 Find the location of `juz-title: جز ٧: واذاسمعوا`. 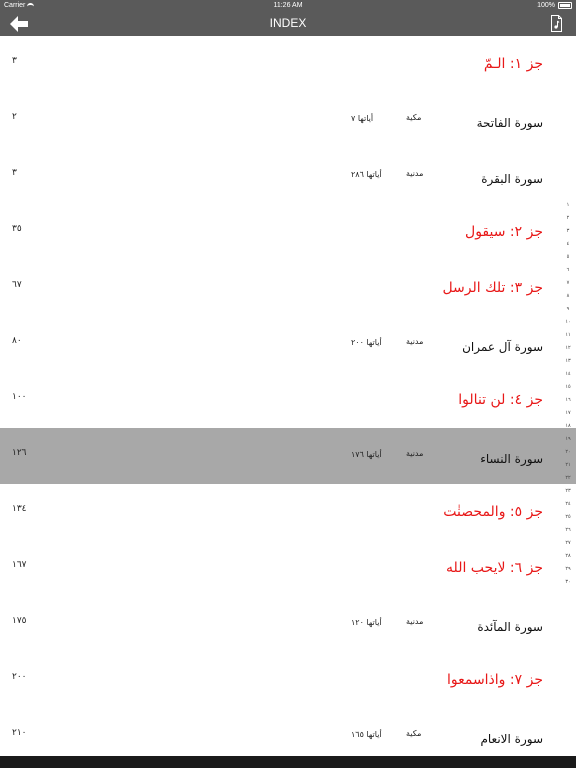

juz-title: جز ٧: واذاسمعوا is located at coordinates (494, 680).